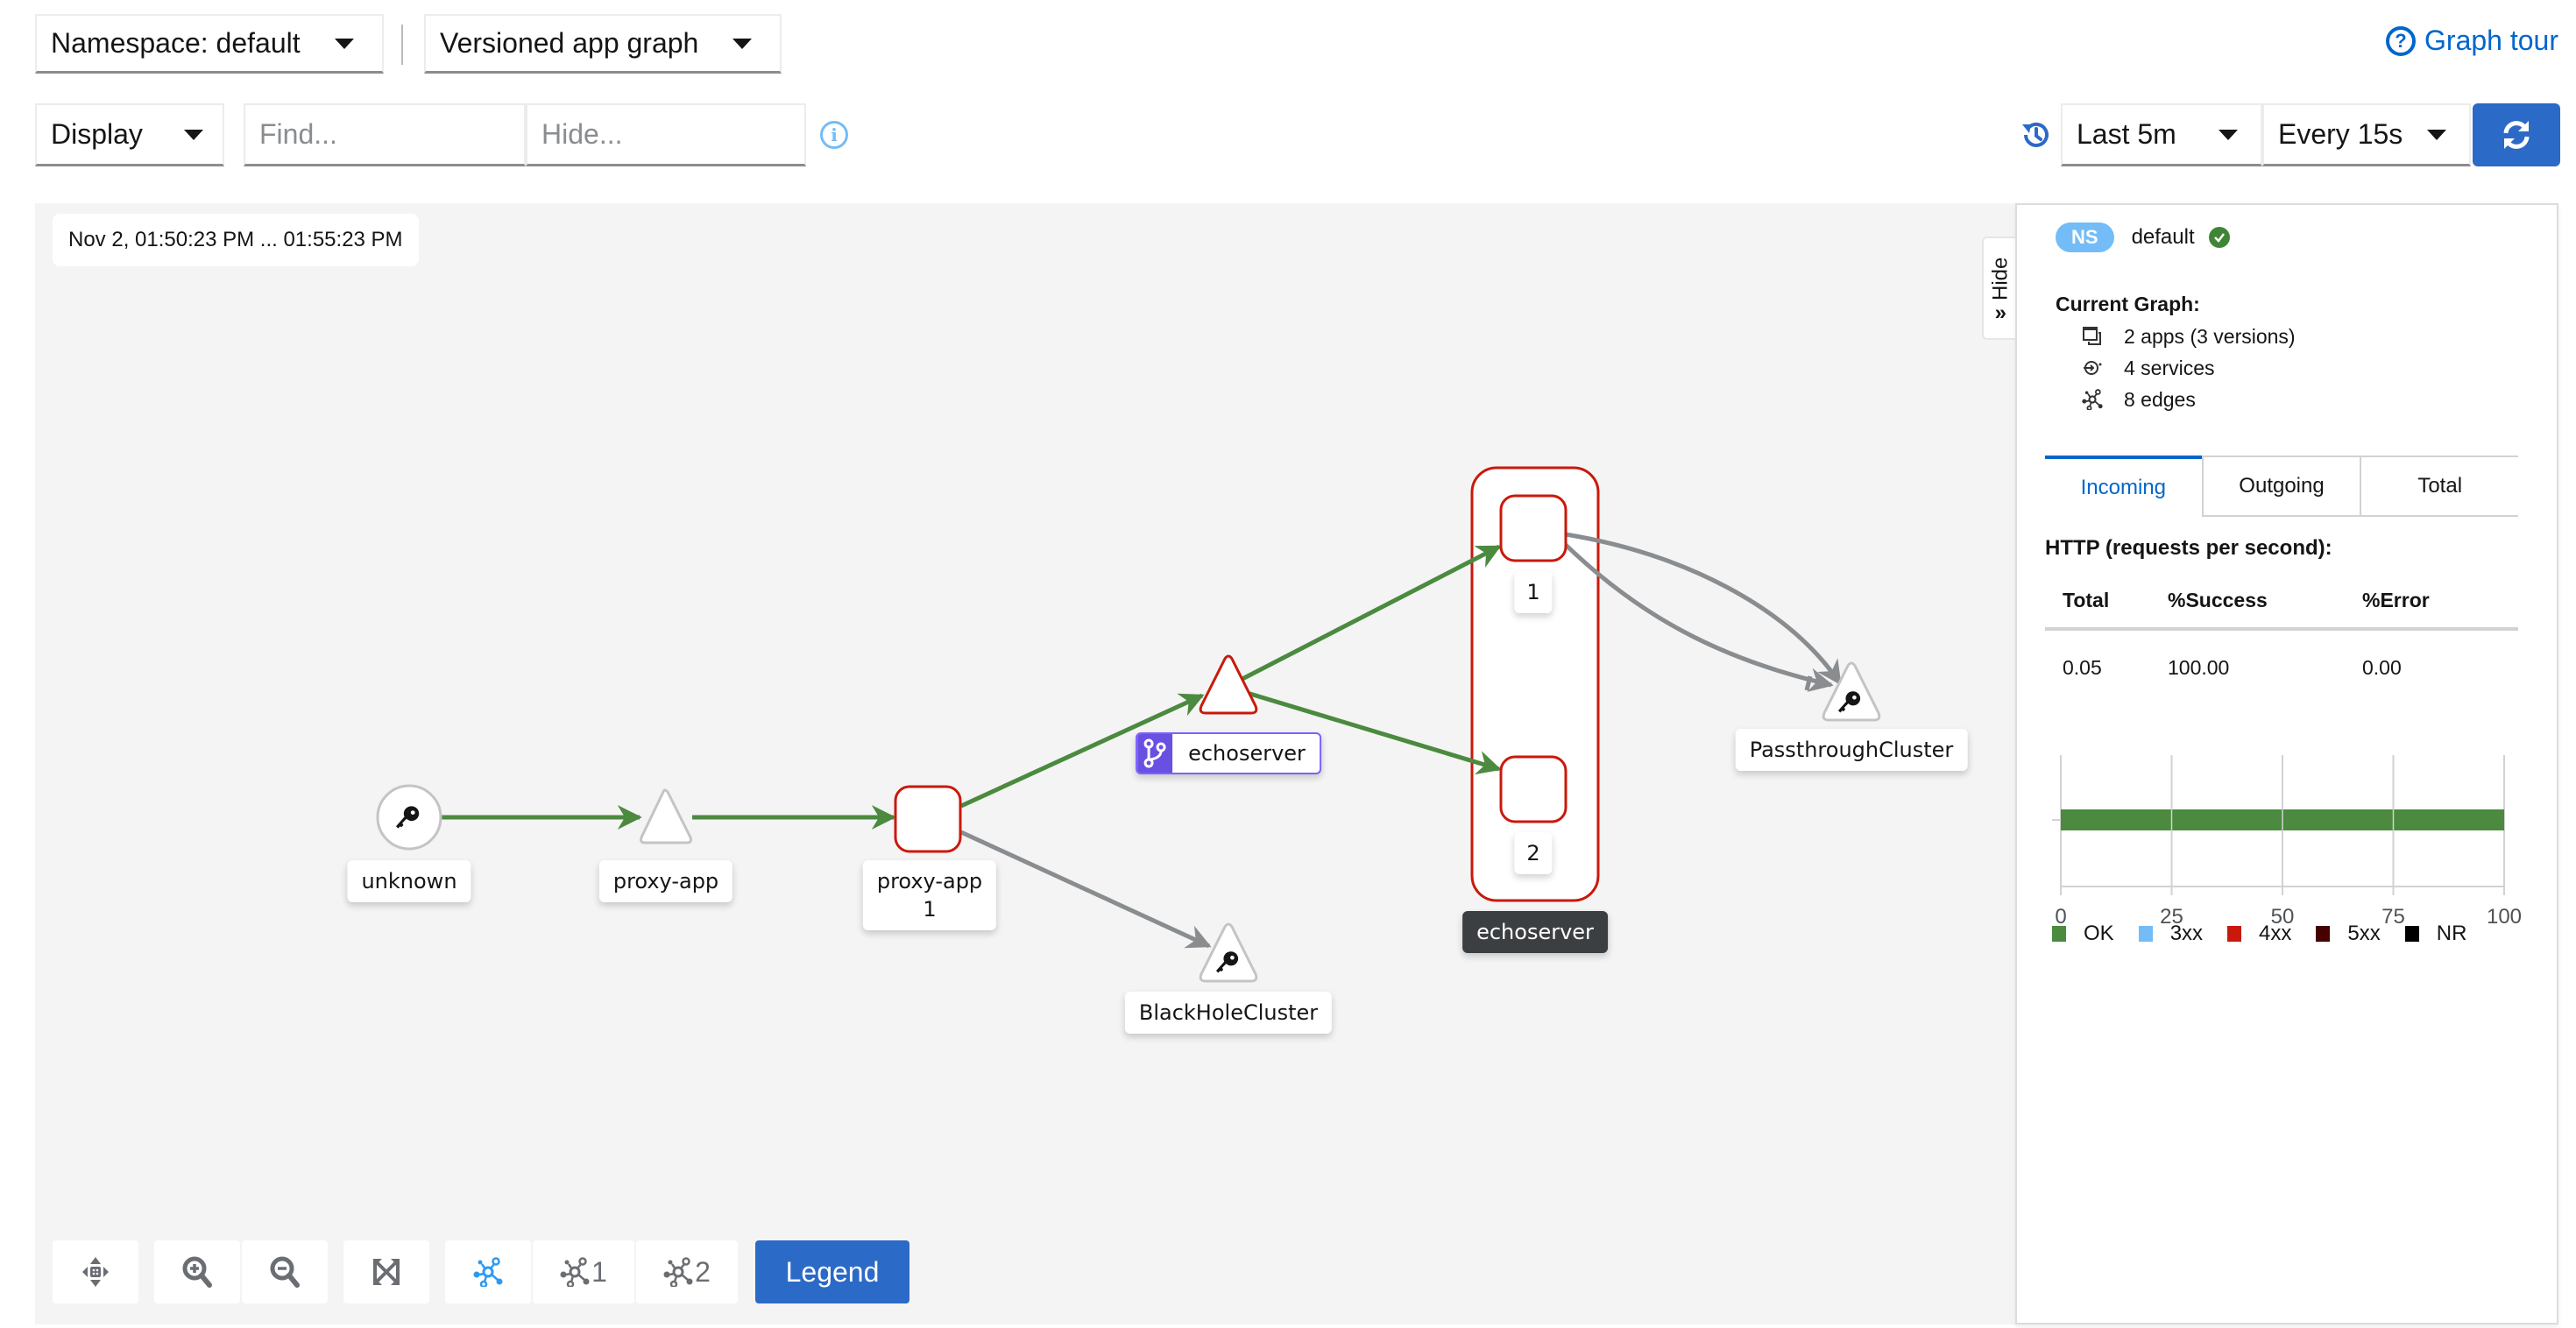 The image size is (2576, 1328). What do you see at coordinates (2128, 304) in the screenshot?
I see `current-graph-title: Current Graph:` at bounding box center [2128, 304].